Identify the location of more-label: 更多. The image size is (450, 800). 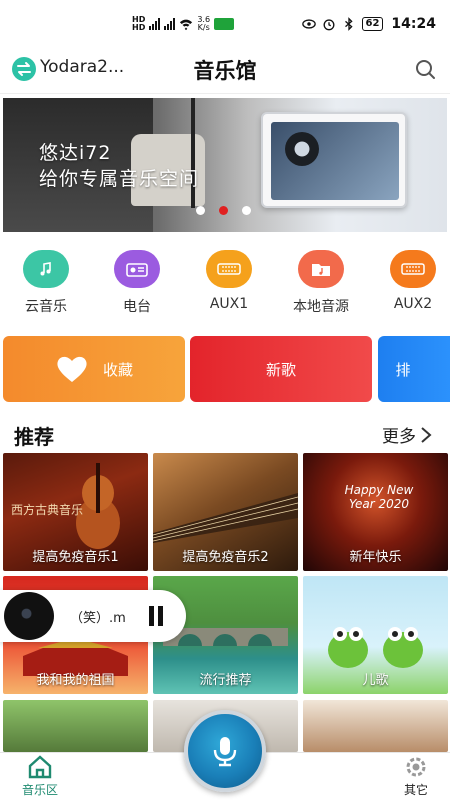
(399, 437).